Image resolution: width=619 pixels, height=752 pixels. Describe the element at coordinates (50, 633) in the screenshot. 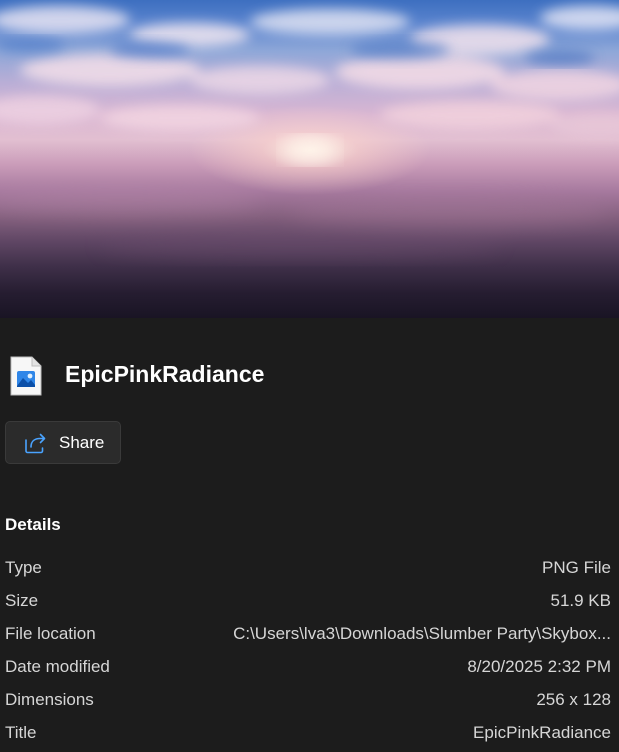

I see `detail-label: File location` at that location.